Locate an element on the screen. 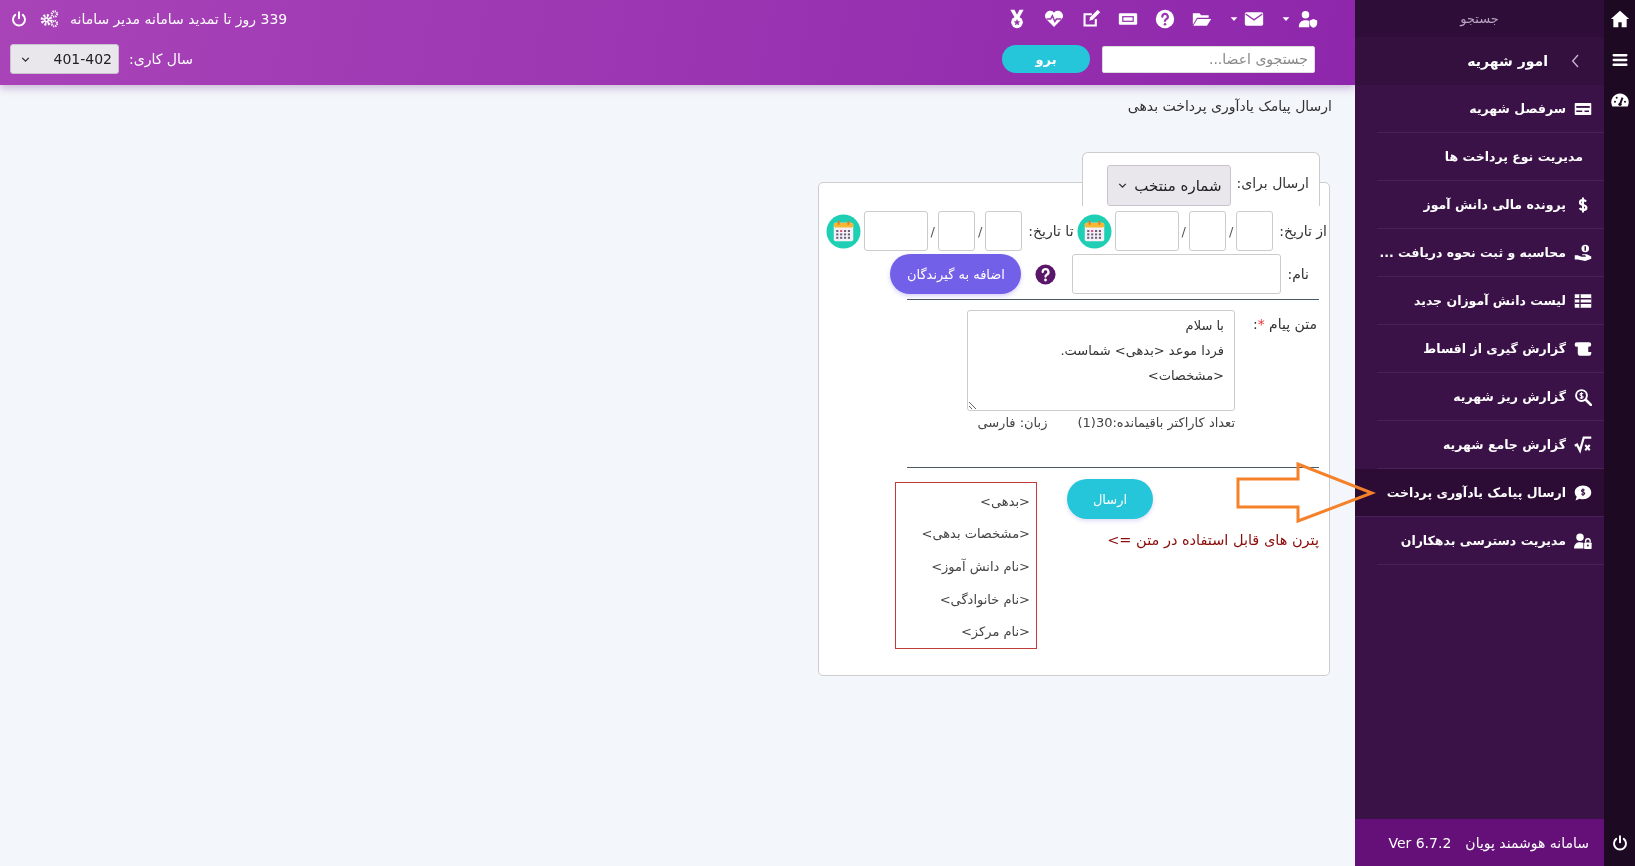 The width and height of the screenshot is (1635, 866). scroll-icon is located at coordinates (1583, 348).